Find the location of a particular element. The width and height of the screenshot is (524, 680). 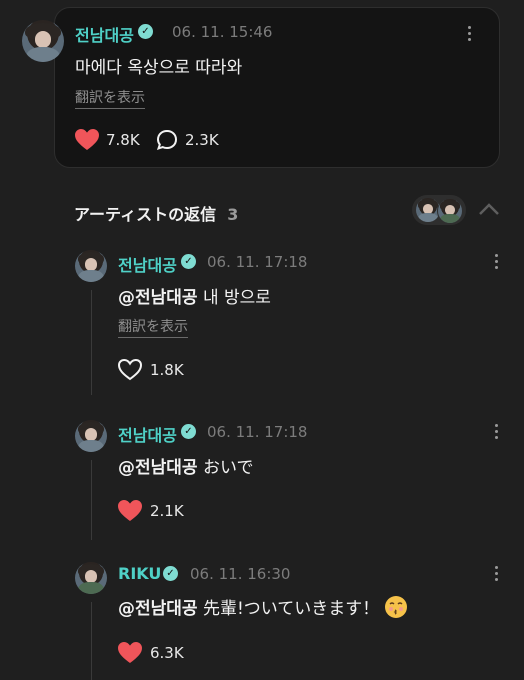

artist-replies-header: アーティストの返信 3 is located at coordinates (156, 213).